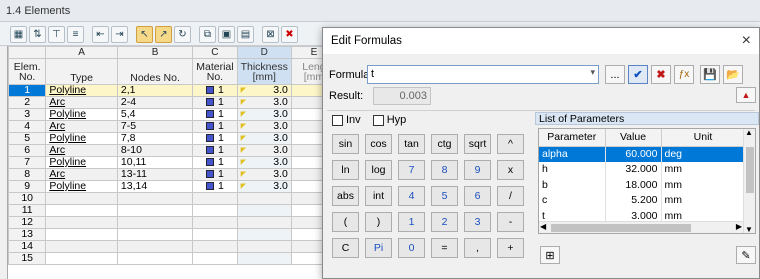 This screenshot has height=279, width=760. I want to click on scroll-right-icon: ▶, so click(739, 226).